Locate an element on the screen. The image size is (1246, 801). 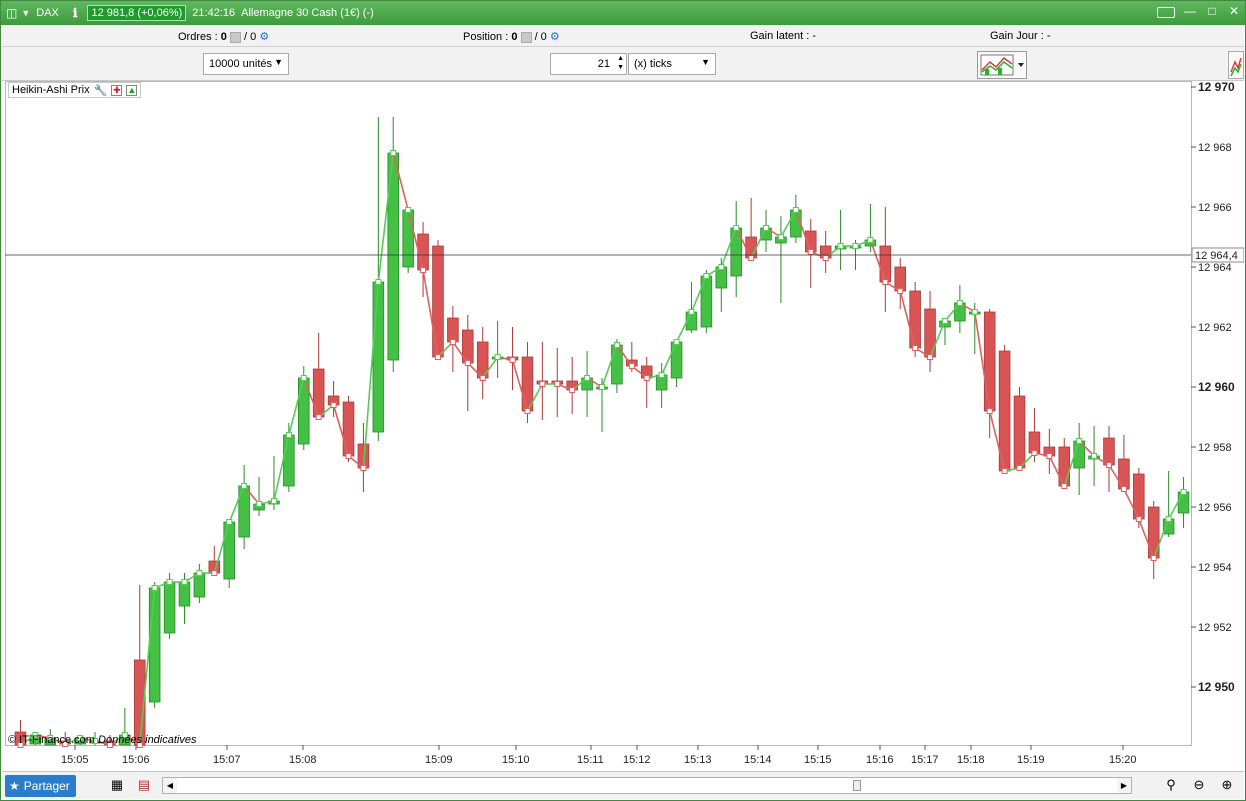
y-tick-label: 12 964 is located at coordinates (1215, 268).